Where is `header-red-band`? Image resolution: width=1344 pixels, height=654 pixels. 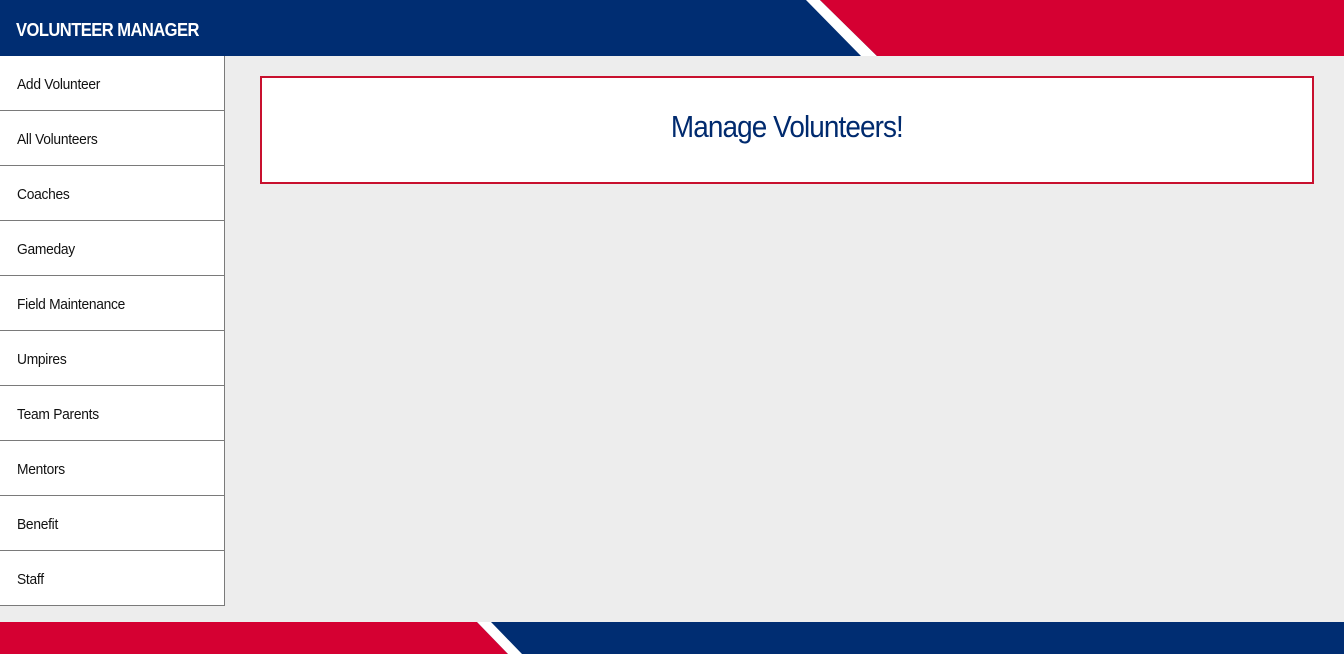 header-red-band is located at coordinates (1082, 28).